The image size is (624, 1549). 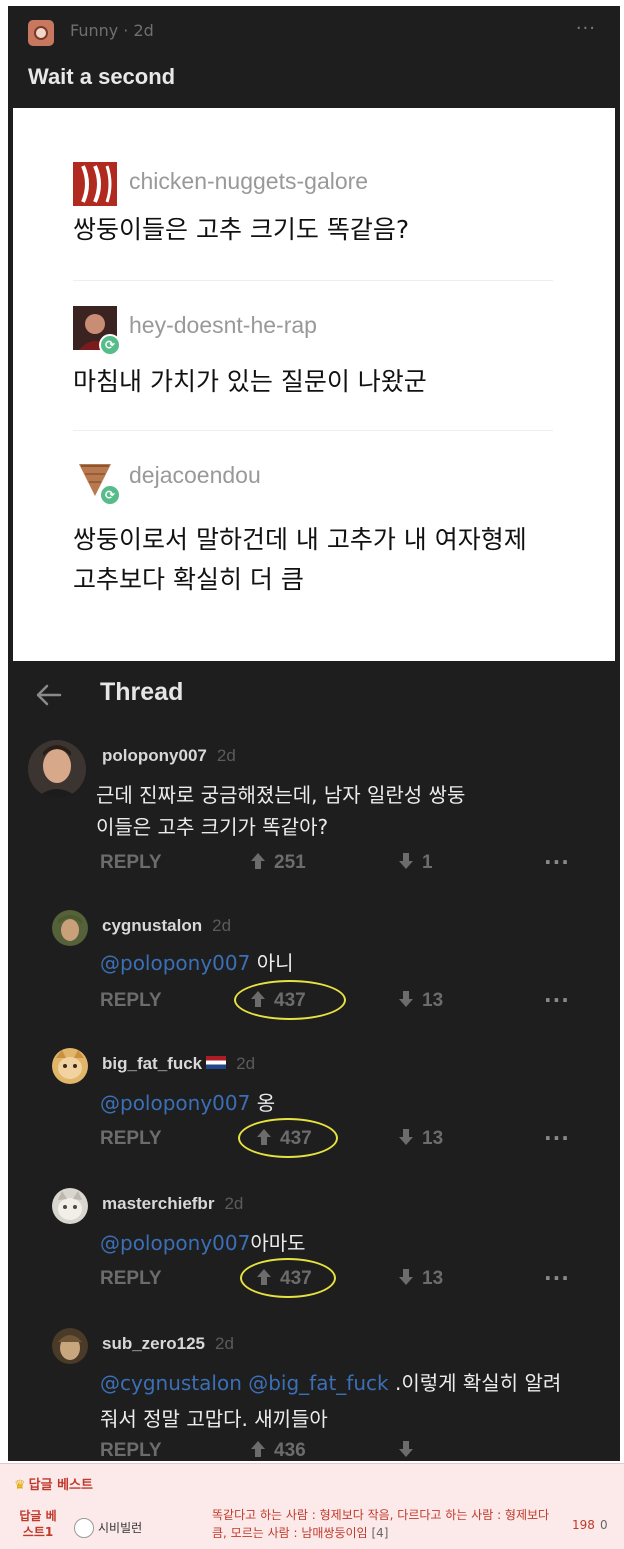 I want to click on username: big_fat_fuck, so click(x=152, y=1063).